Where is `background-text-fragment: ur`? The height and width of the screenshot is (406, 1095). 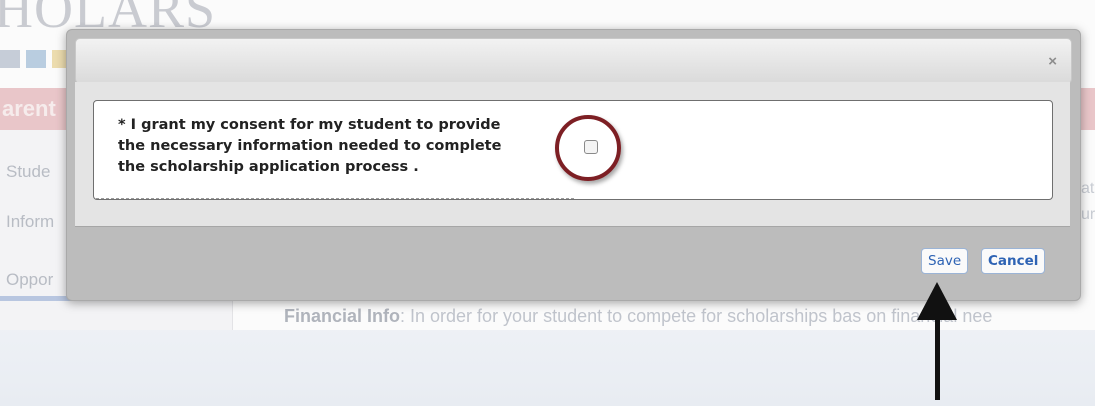 background-text-fragment: ur is located at coordinates (1088, 214).